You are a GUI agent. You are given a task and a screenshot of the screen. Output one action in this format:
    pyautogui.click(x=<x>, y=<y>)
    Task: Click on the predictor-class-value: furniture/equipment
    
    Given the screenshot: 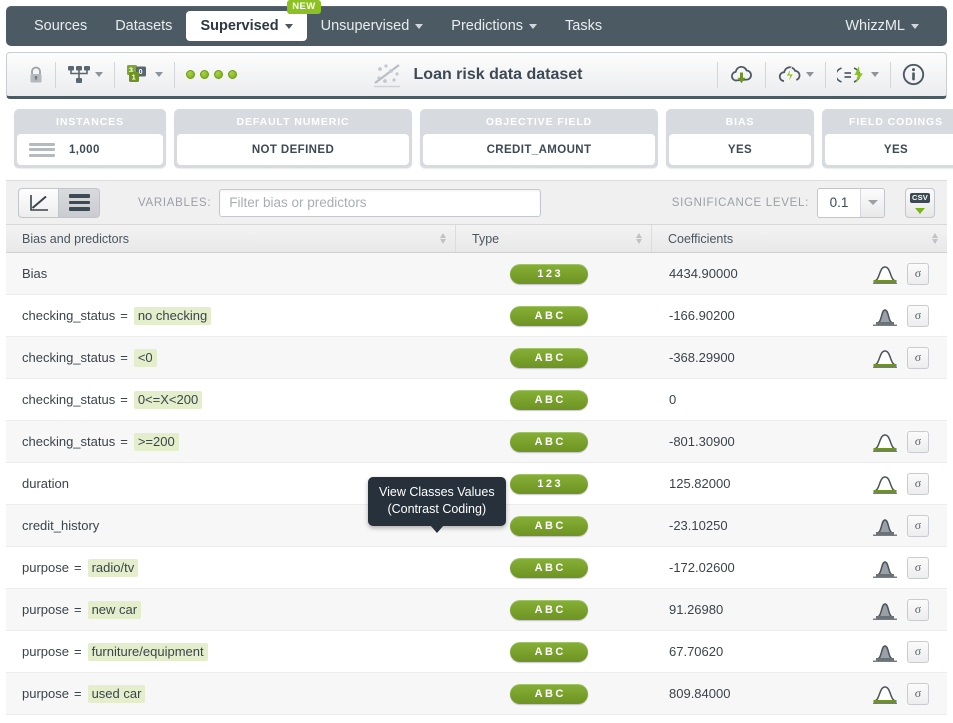 What is the action you would take?
    pyautogui.click(x=147, y=651)
    